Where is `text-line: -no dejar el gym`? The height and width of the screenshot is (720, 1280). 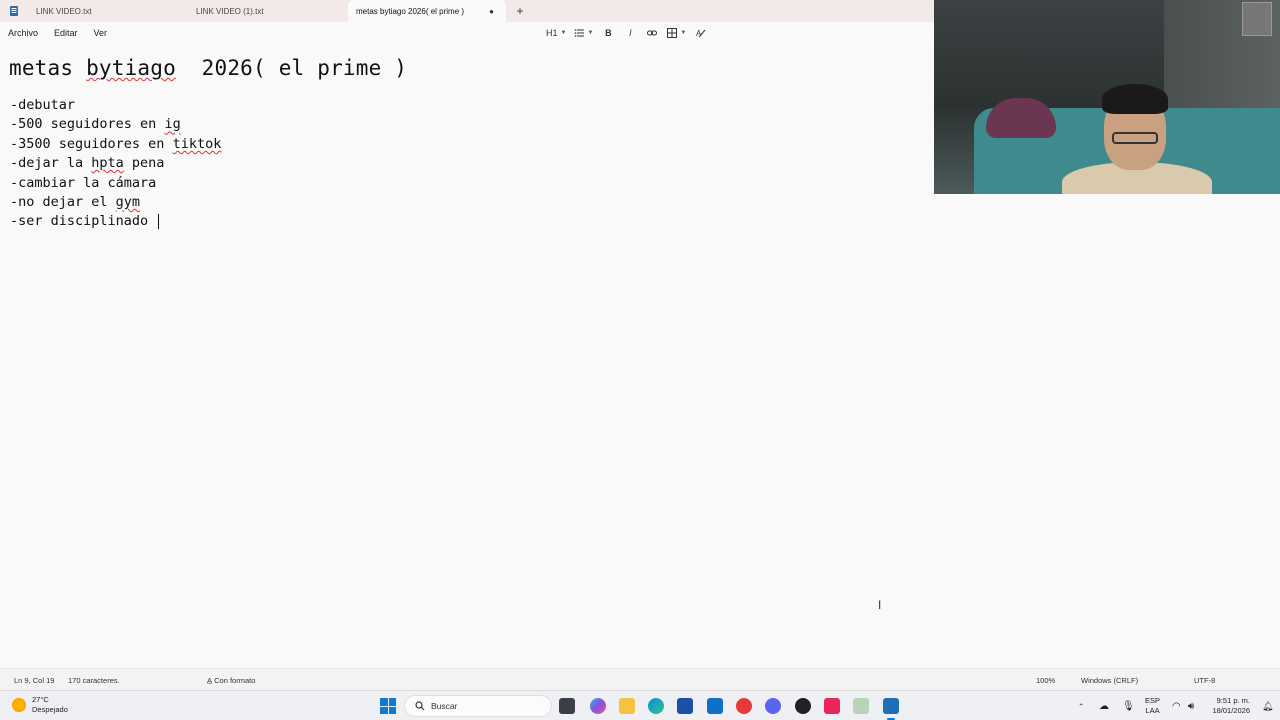
text-line: -no dejar el gym is located at coordinates (75, 201).